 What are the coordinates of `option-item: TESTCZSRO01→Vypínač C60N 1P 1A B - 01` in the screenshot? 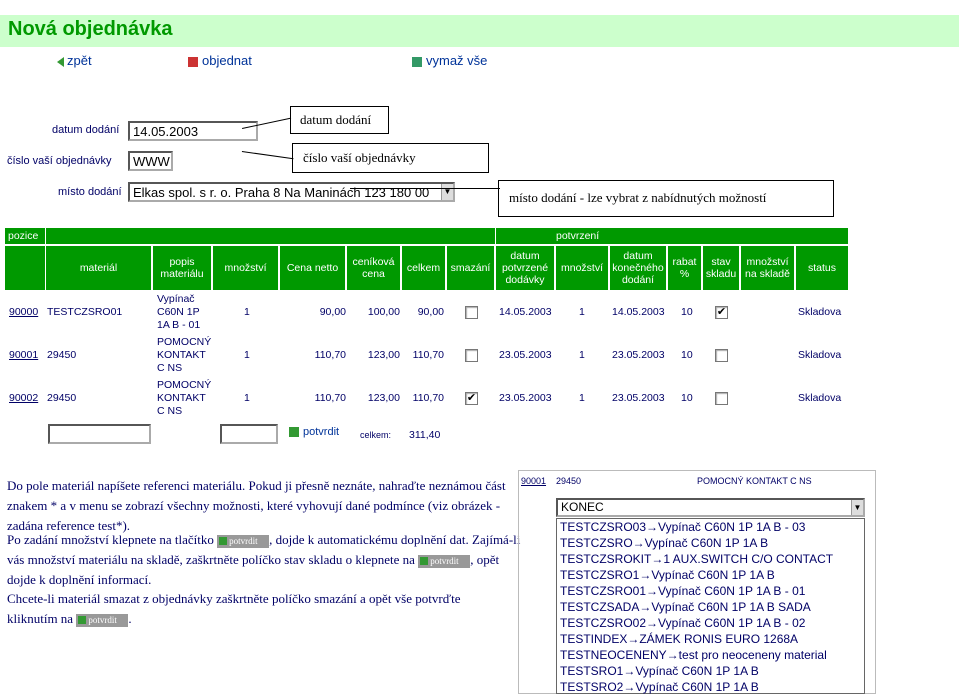 It's located at (710, 591).